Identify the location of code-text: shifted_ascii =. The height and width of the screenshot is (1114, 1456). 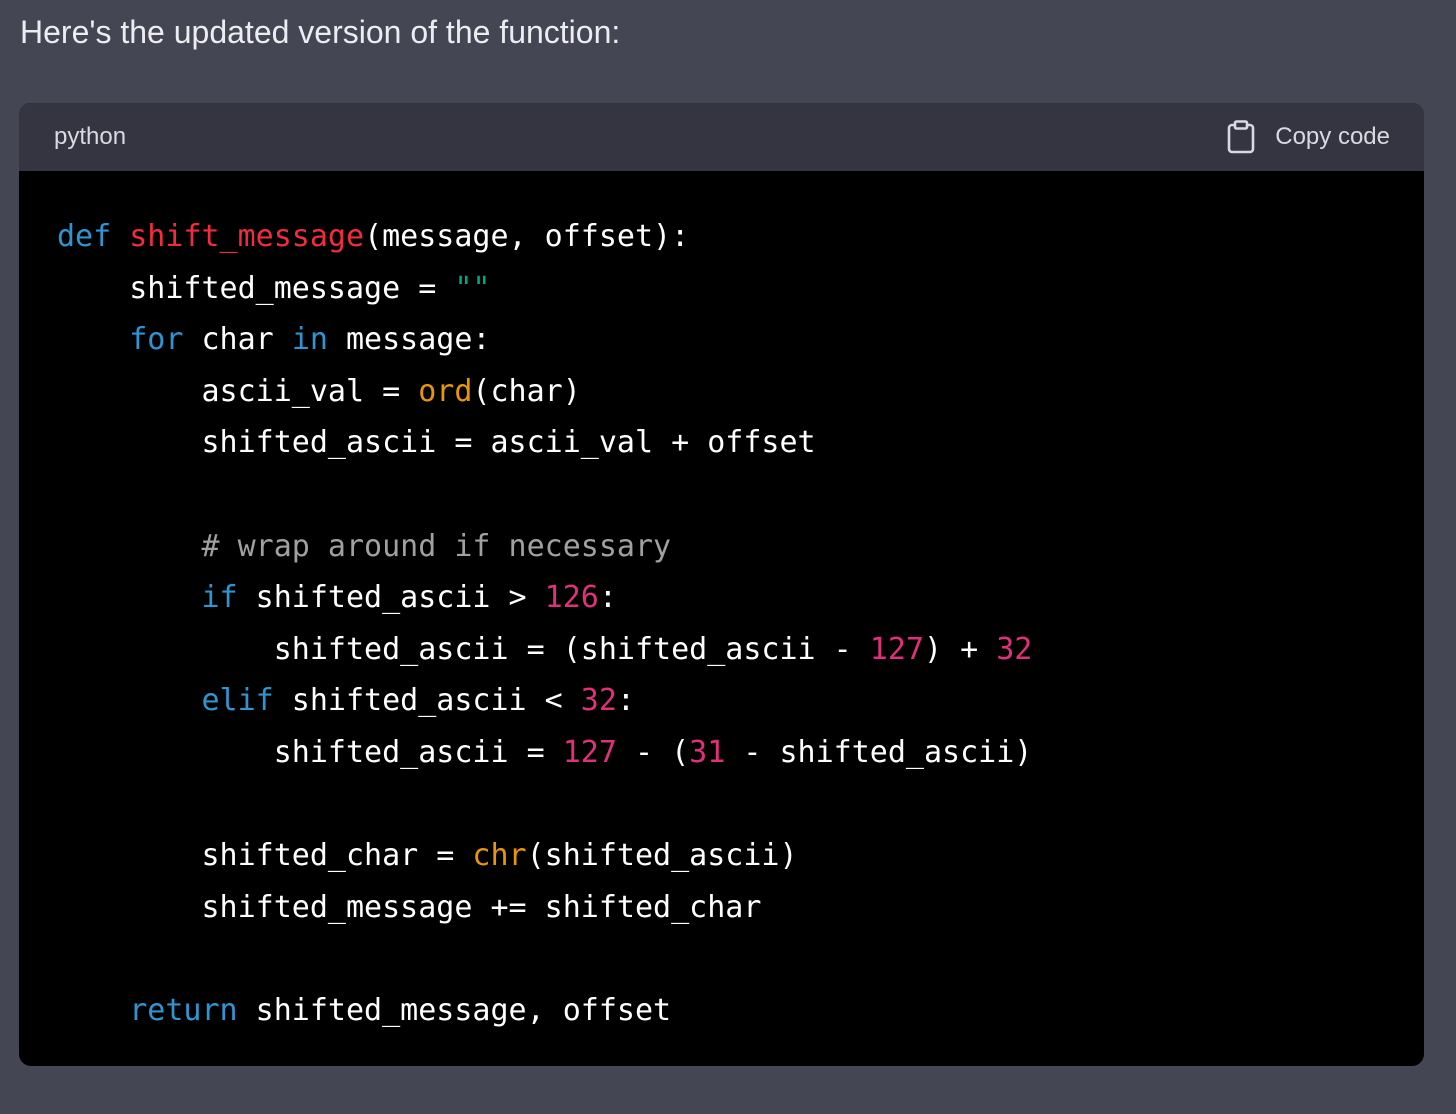
(310, 752).